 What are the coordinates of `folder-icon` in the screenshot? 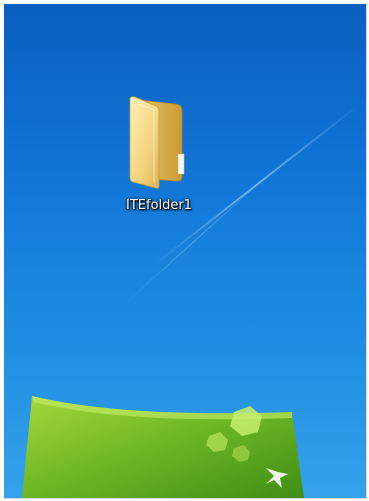 It's located at (157, 142).